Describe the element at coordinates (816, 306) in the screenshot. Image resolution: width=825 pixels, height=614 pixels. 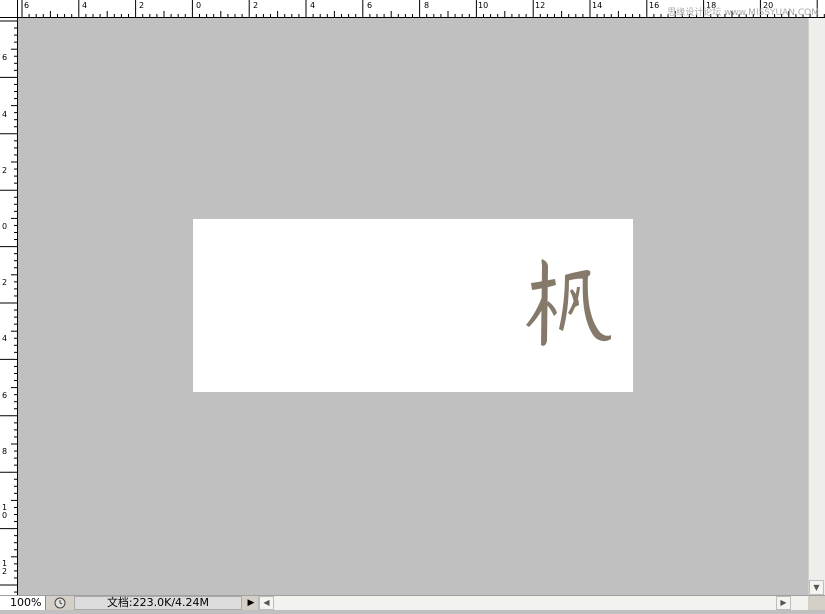
I see `vertical-scrollbar: ▼` at that location.